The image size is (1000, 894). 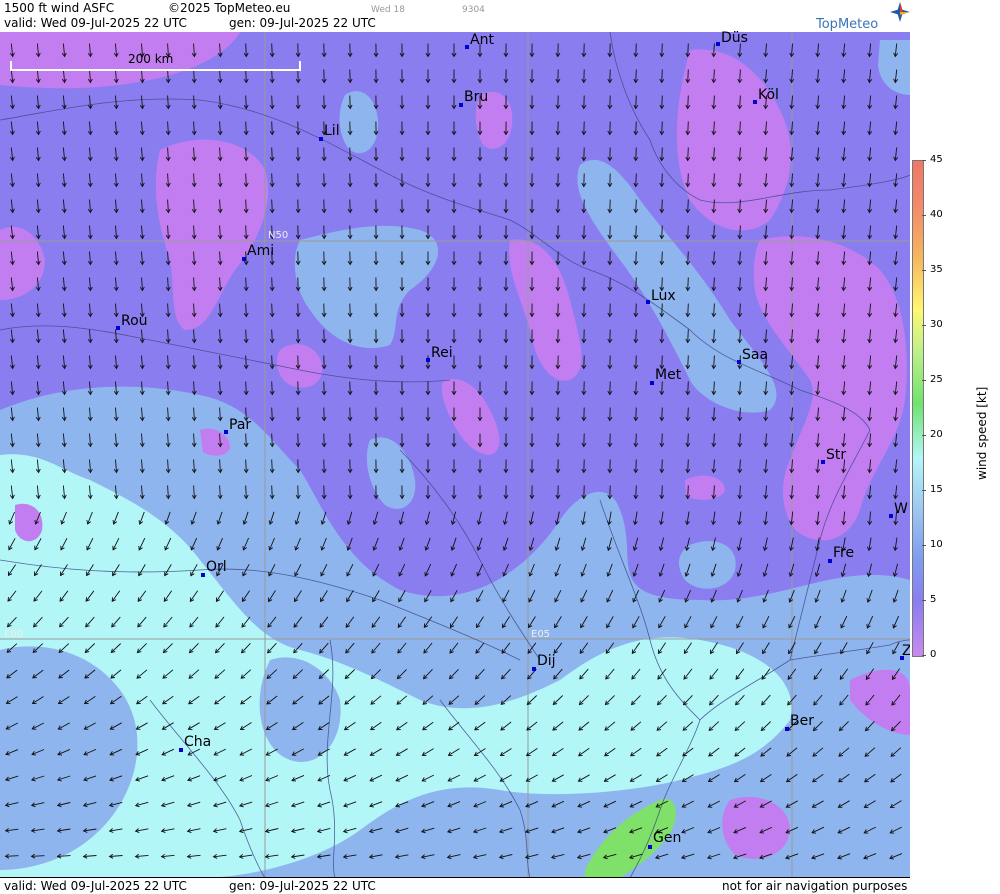 What do you see at coordinates (936, 434) in the screenshot?
I see `tick-label: 20` at bounding box center [936, 434].